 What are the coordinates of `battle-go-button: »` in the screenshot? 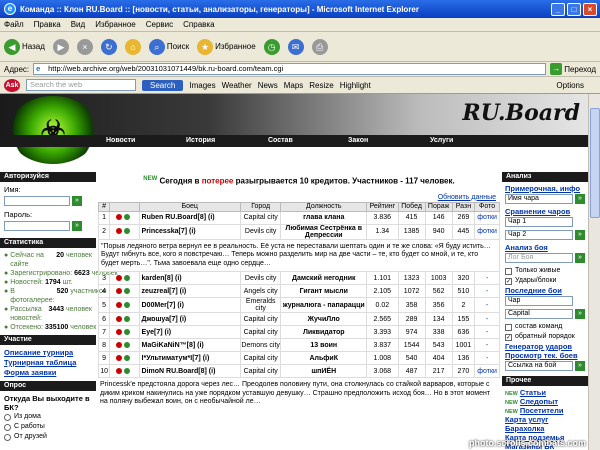 It's located at (580, 258).